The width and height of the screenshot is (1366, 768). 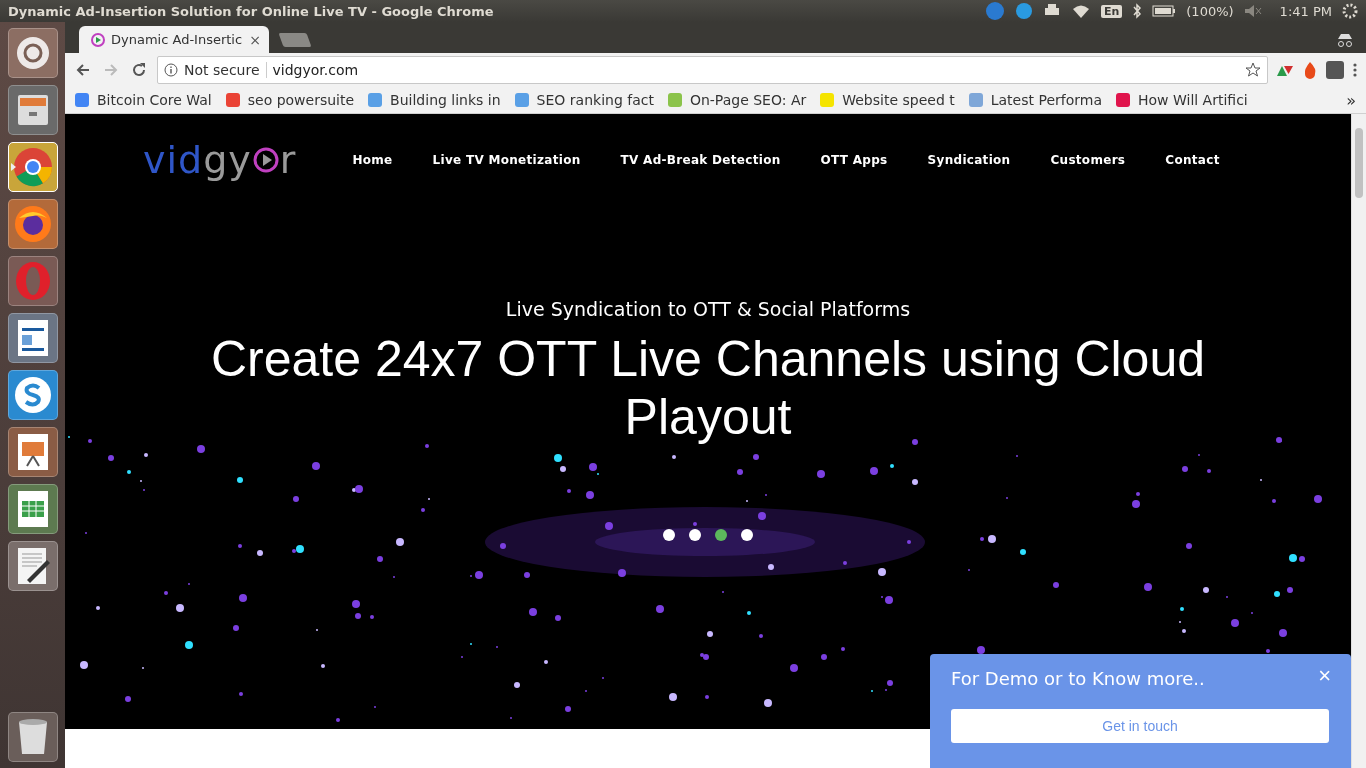 What do you see at coordinates (1210, 11) in the screenshot?
I see `battery-percentage: (100%)` at bounding box center [1210, 11].